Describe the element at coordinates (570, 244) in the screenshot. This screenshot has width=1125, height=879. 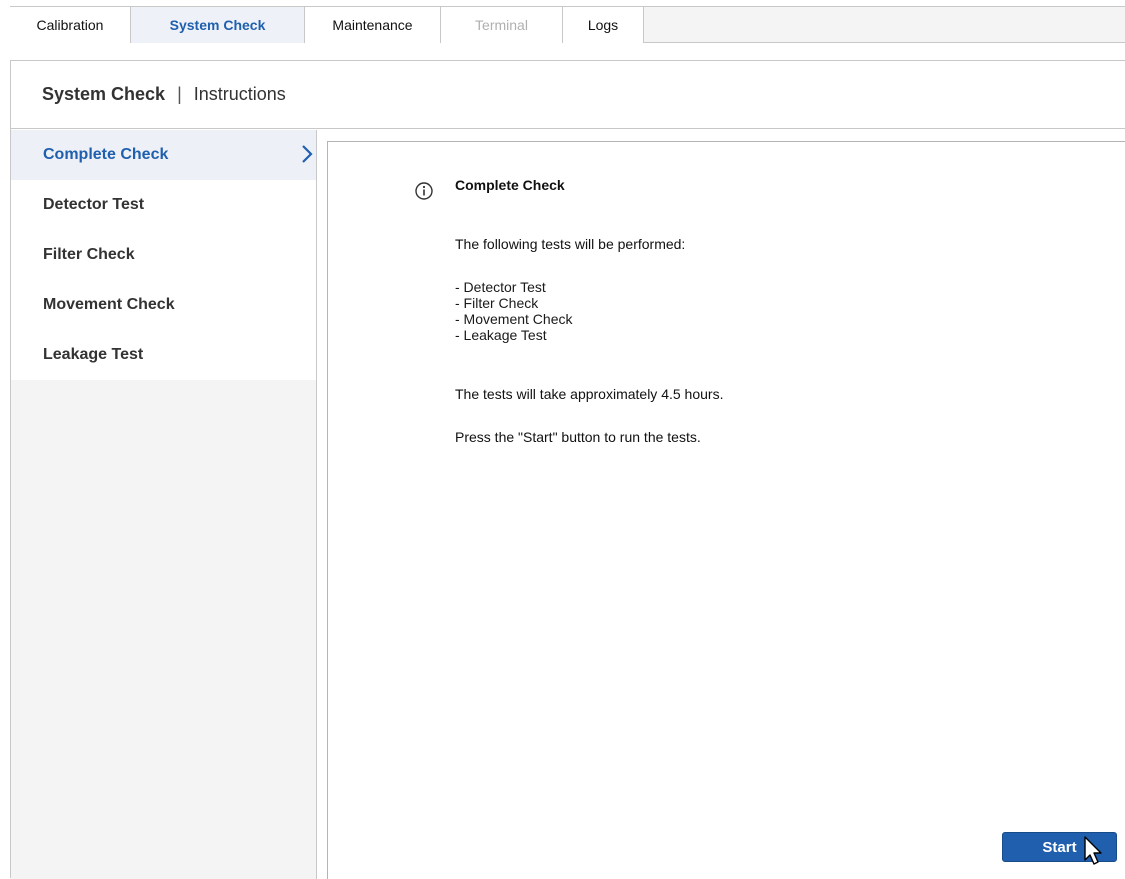
I see `content-intro: The following tests will be performed:` at that location.